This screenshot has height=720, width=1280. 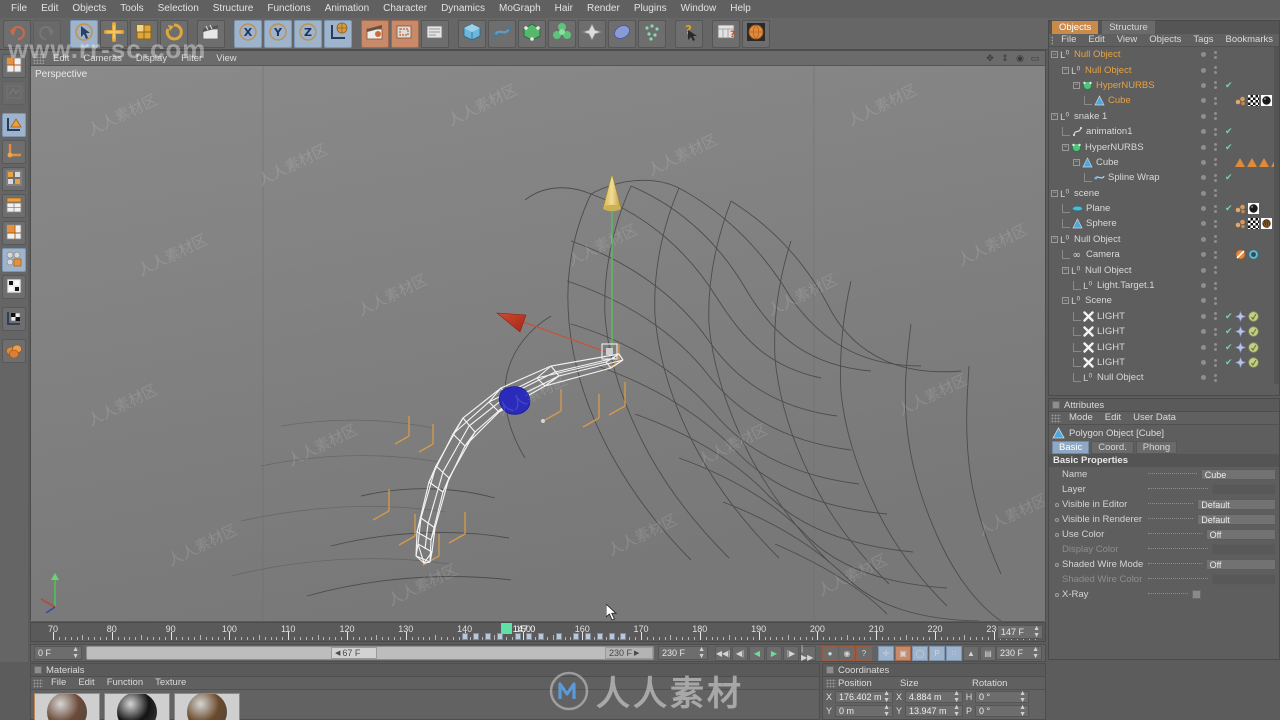 I want to click on nurbs-button, so click(x=532, y=33).